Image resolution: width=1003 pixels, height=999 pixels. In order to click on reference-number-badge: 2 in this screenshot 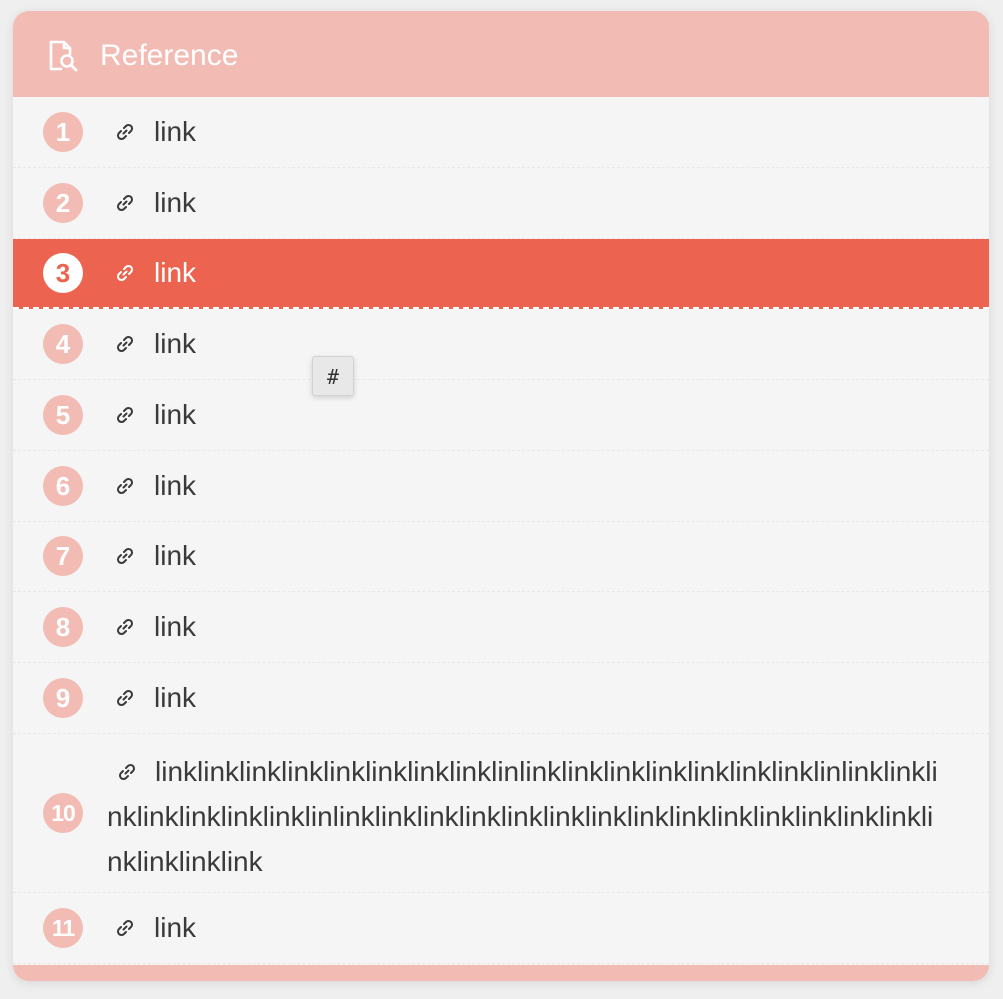, I will do `click(63, 202)`.